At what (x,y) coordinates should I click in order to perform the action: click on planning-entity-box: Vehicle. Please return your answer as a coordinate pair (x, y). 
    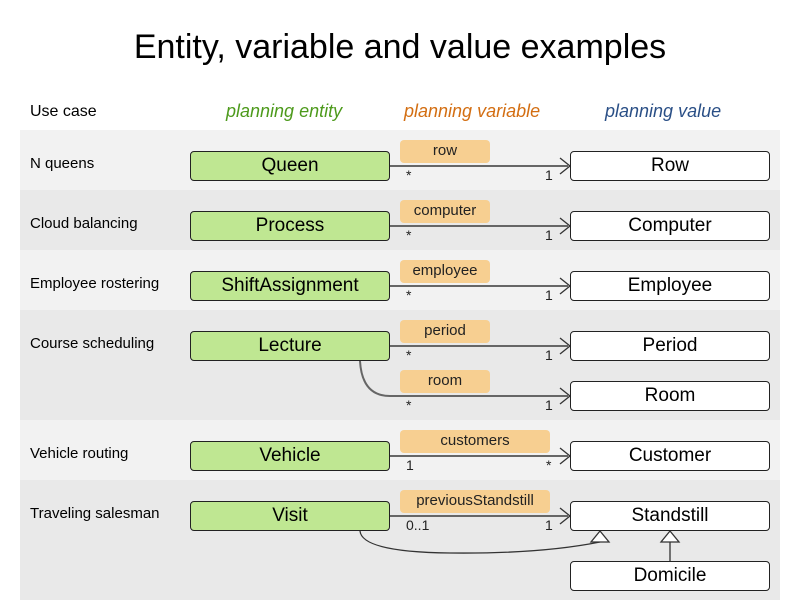
    Looking at the image, I should click on (290, 456).